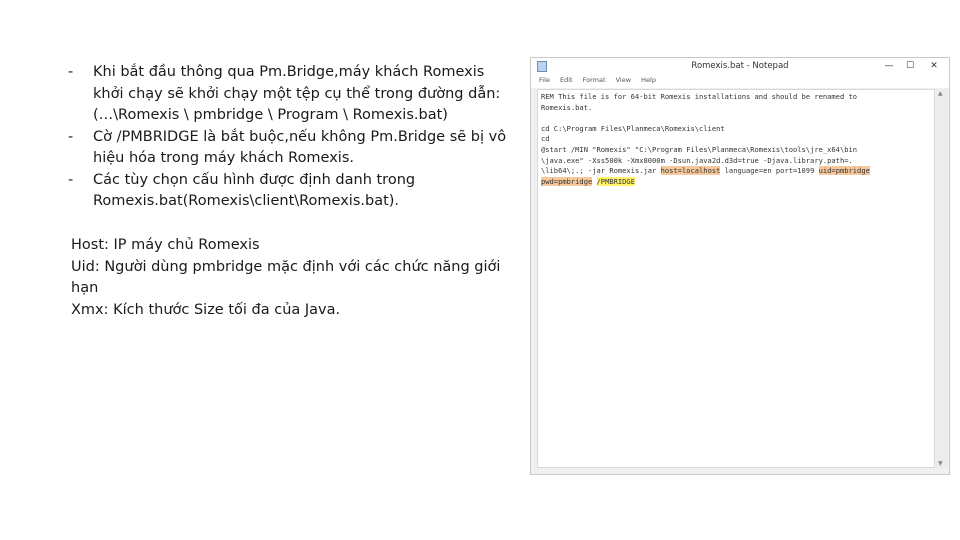  What do you see at coordinates (934, 66) in the screenshot?
I see `close-icon: ✕` at bounding box center [934, 66].